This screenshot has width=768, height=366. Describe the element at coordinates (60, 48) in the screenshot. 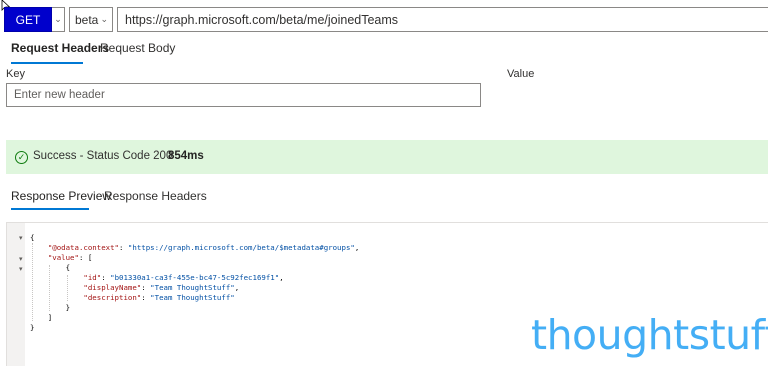

I see `tab-request-headers: Request Headers` at that location.